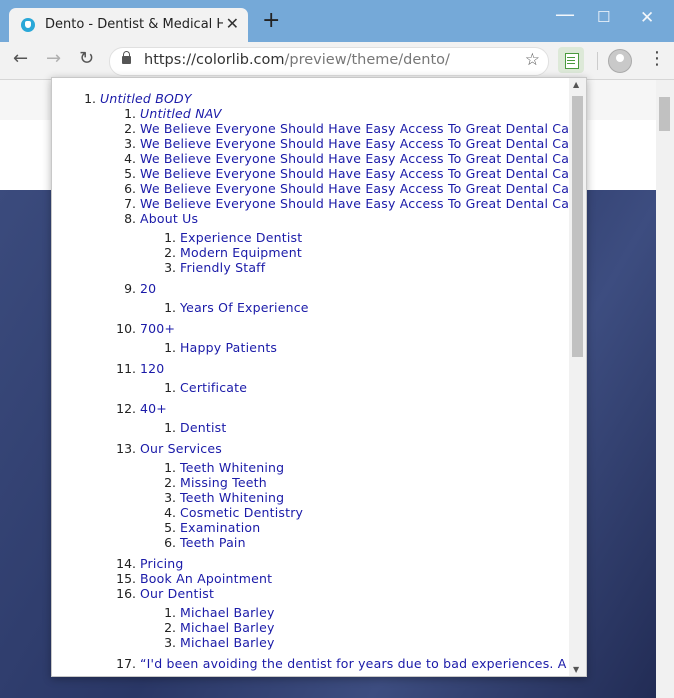 The width and height of the screenshot is (674, 698). Describe the element at coordinates (177, 593) in the screenshot. I see `outline-link: Our Dentist` at that location.